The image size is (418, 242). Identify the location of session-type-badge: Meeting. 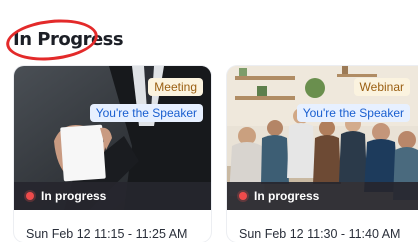
(175, 87).